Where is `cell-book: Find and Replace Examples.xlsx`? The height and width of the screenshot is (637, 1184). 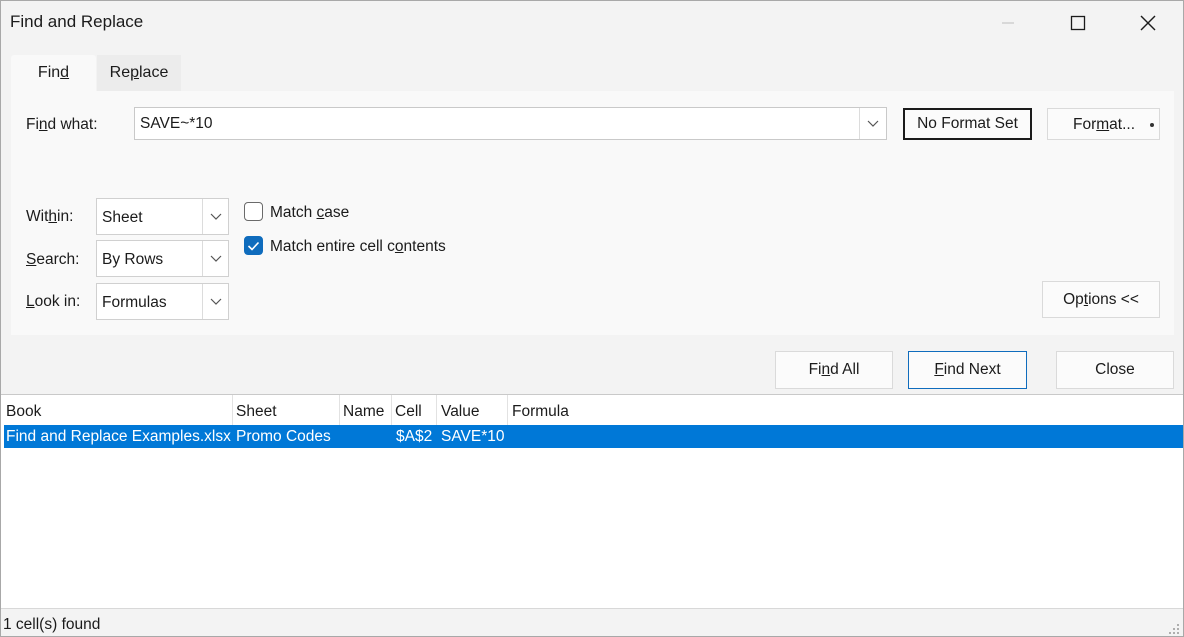 cell-book: Find and Replace Examples.xlsx is located at coordinates (118, 436).